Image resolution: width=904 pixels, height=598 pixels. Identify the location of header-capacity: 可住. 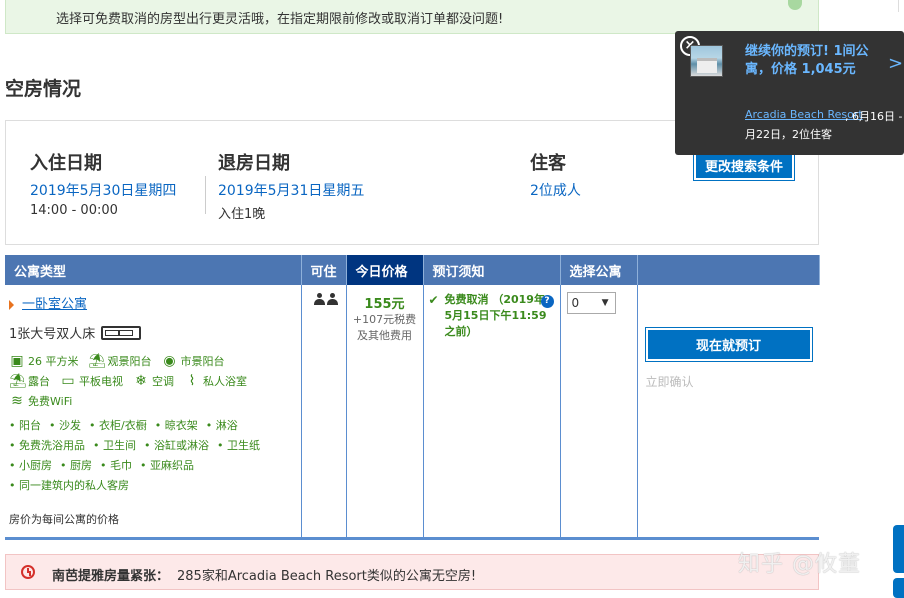
(324, 270).